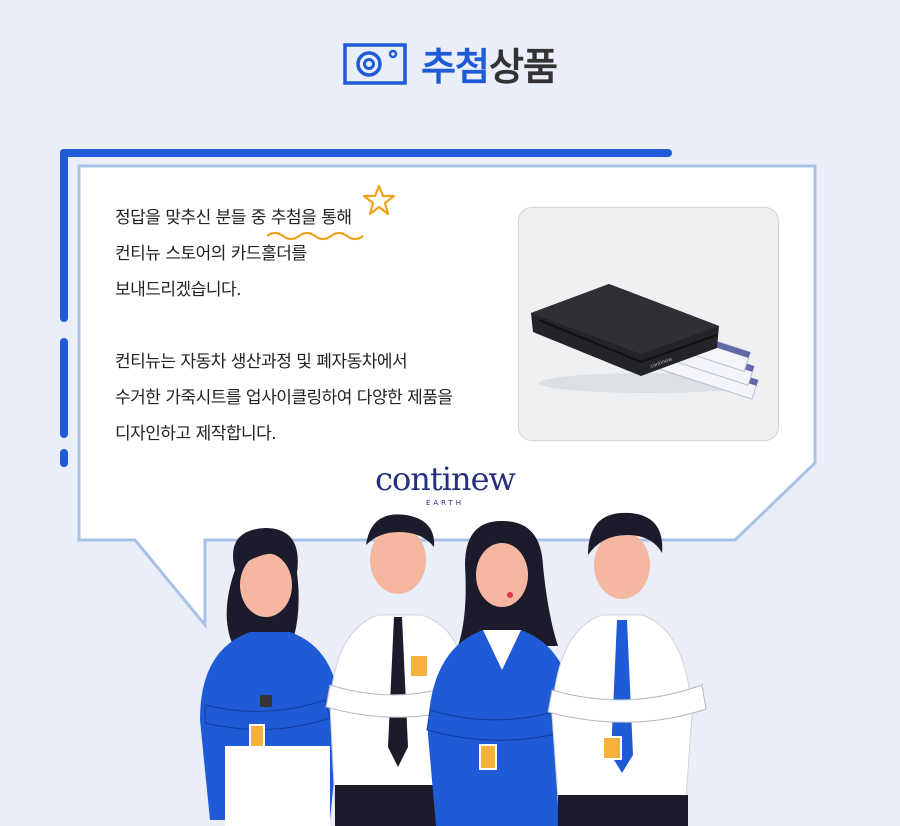 The width and height of the screenshot is (900, 826). What do you see at coordinates (645, 342) in the screenshot?
I see `card-holder-photo: continew` at bounding box center [645, 342].